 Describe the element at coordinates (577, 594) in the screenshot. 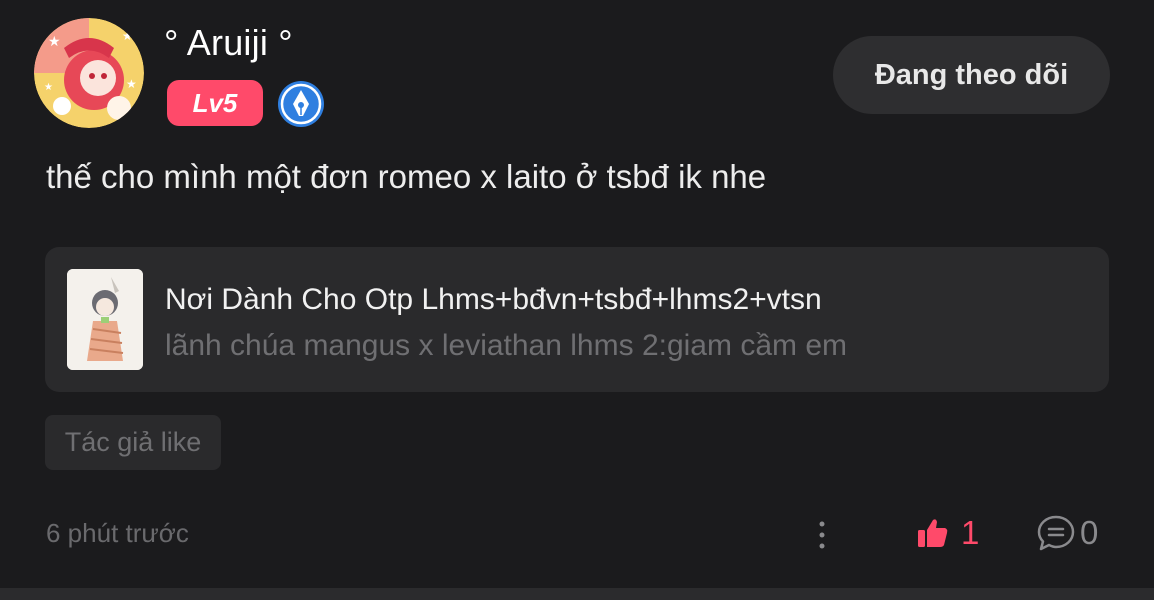

I see `divider` at that location.